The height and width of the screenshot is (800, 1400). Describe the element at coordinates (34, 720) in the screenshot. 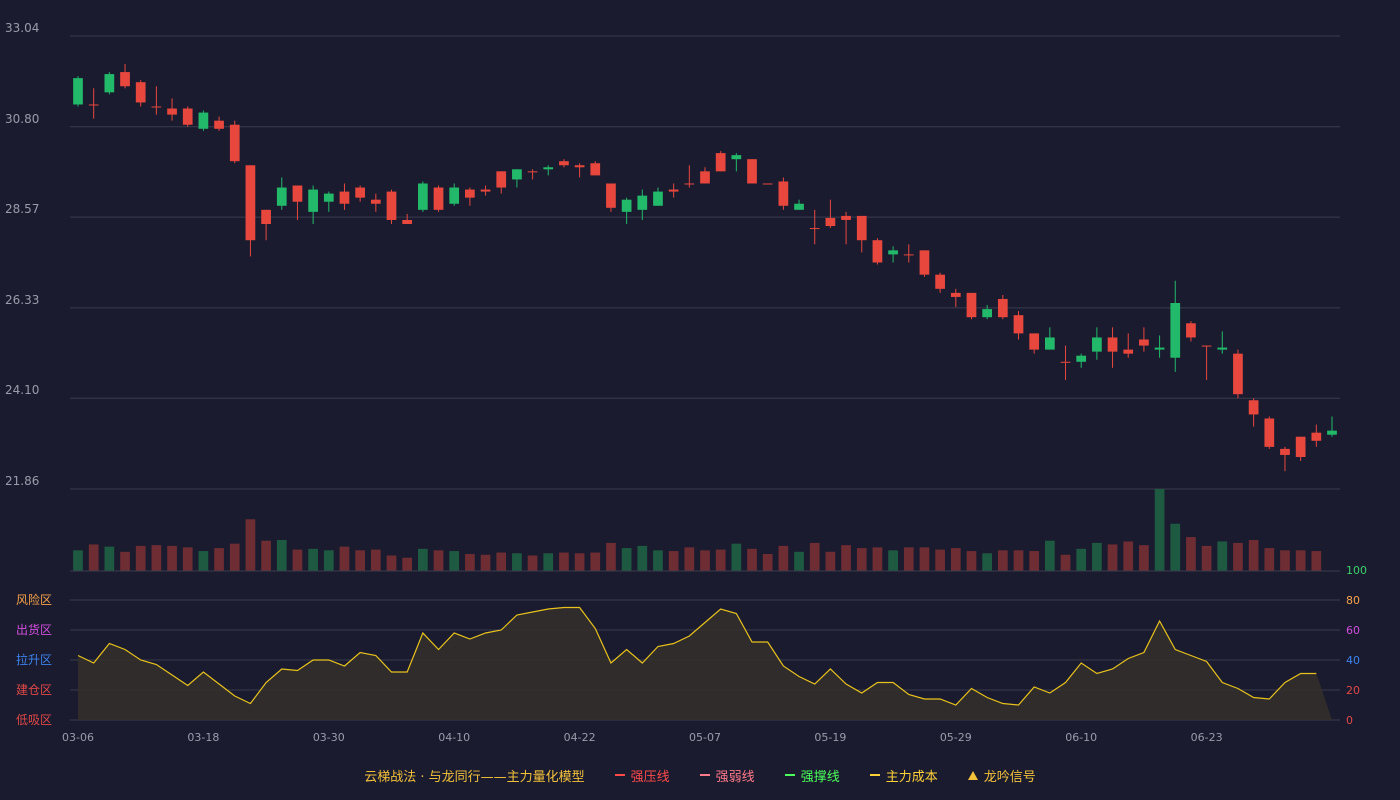

I see `indicator-zone-label: 低吸区` at that location.